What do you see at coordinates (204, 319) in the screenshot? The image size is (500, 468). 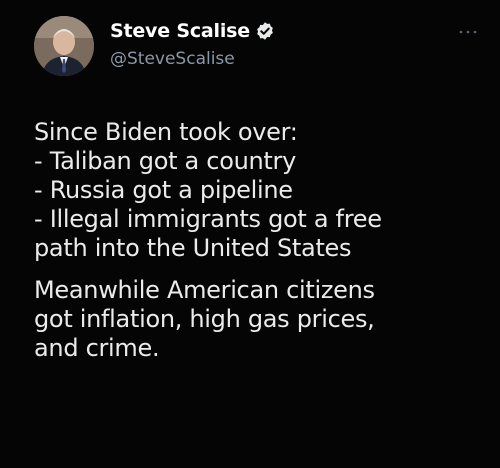 I see `tweet-line: got inflation, high gas prices,` at bounding box center [204, 319].